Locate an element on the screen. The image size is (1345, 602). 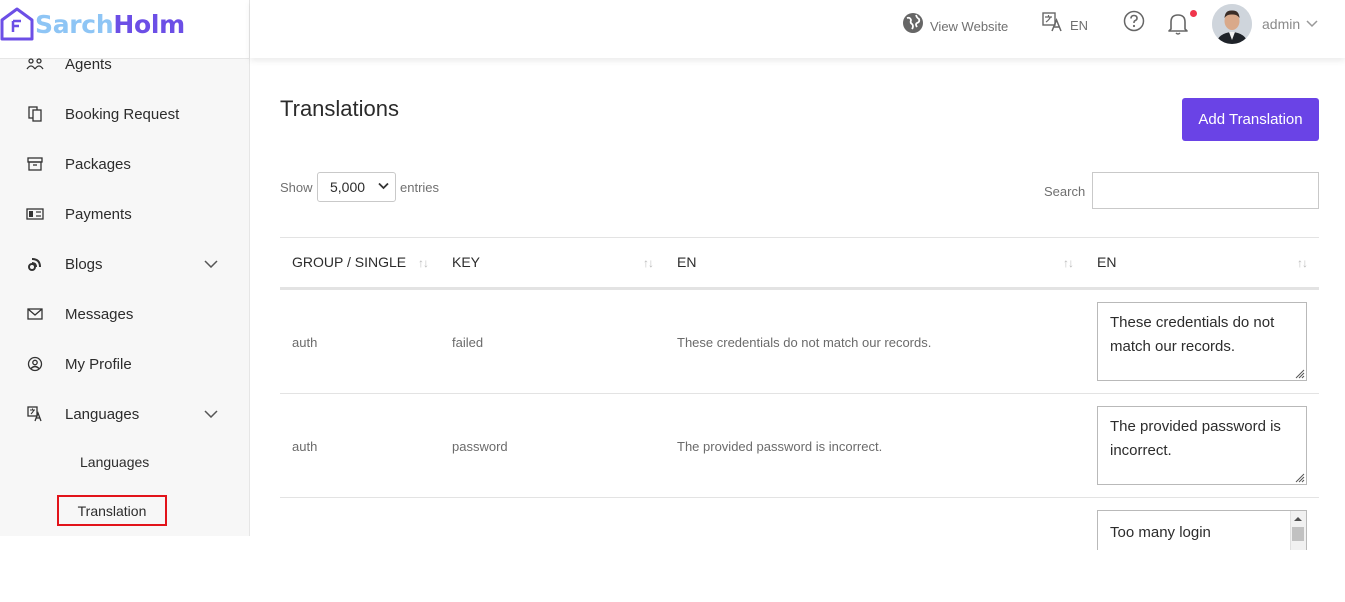
sidebar-item-label: Messages is located at coordinates (99, 314).